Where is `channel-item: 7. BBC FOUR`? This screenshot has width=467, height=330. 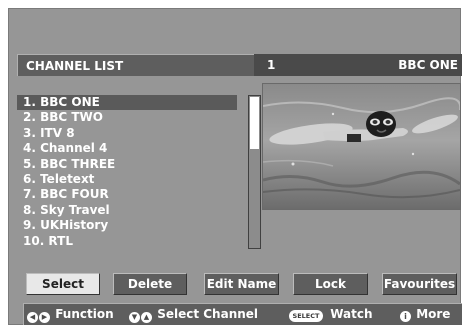 channel-item: 7. BBC FOUR is located at coordinates (127, 194).